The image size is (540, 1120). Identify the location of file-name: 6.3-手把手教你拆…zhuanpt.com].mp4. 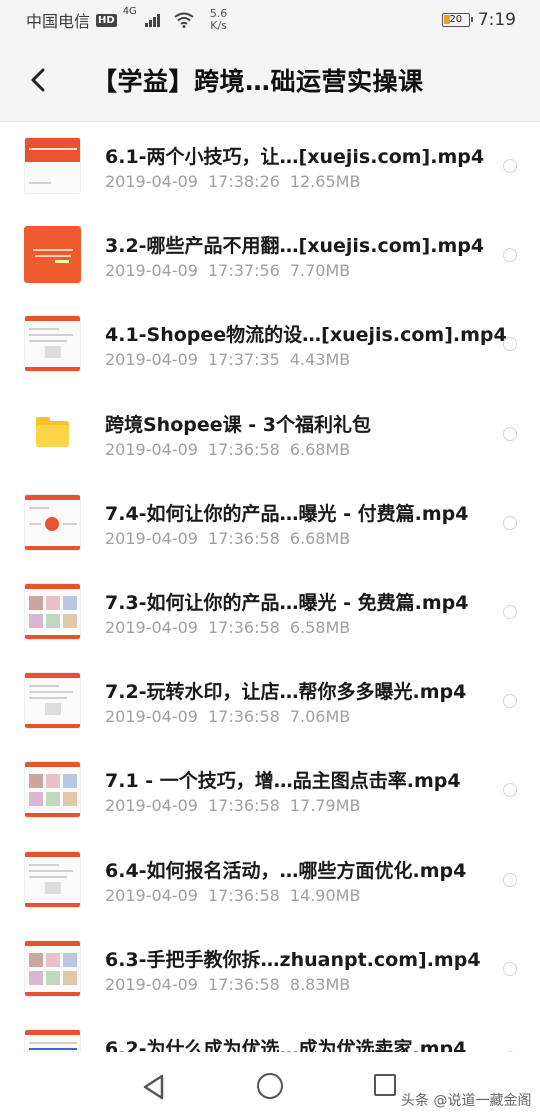
(293, 959).